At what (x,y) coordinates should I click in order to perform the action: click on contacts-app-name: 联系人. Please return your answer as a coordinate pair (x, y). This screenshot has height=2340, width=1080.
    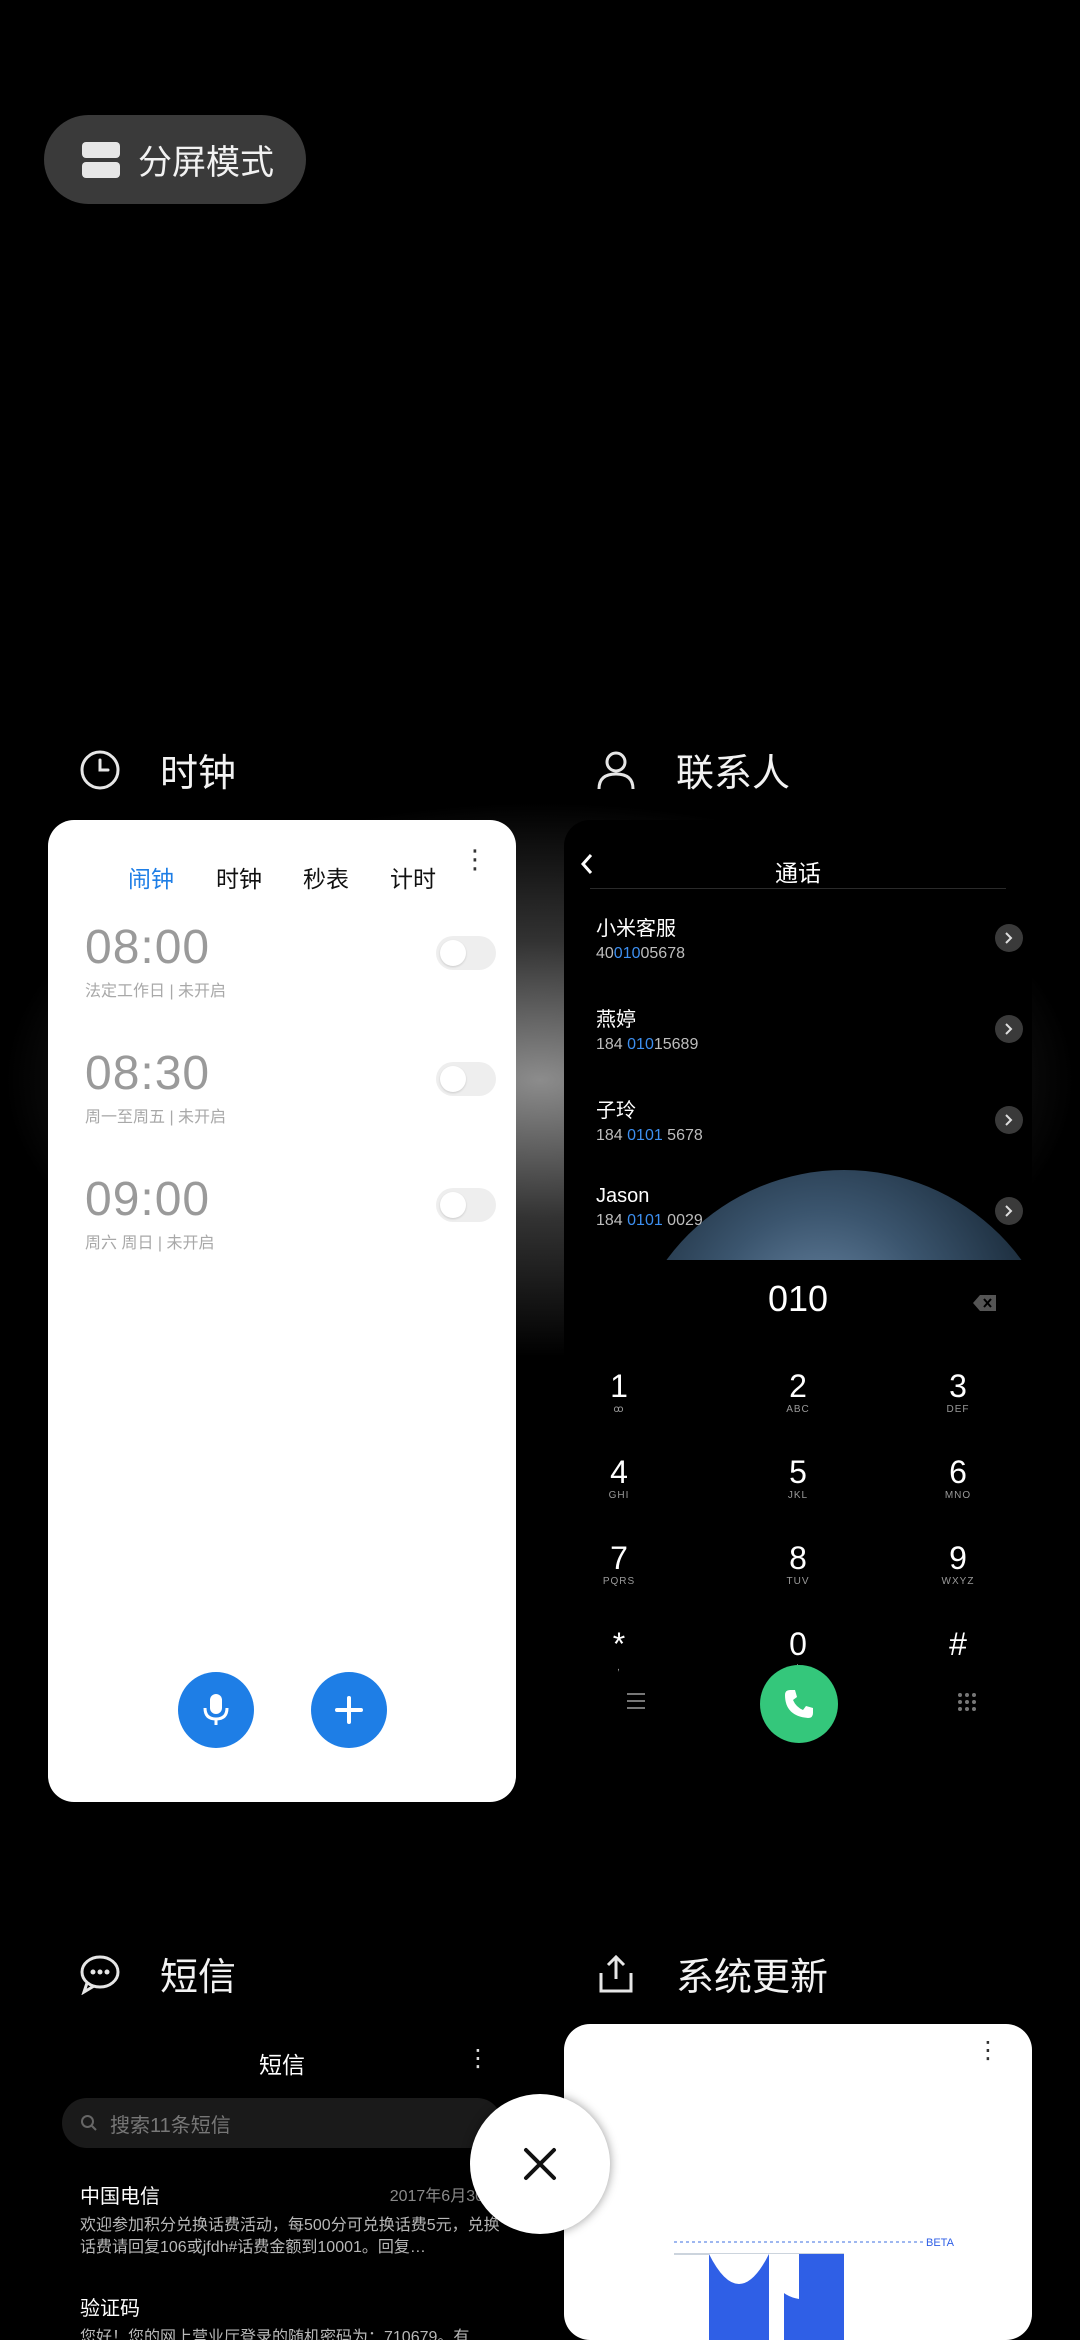
    Looking at the image, I should click on (733, 774).